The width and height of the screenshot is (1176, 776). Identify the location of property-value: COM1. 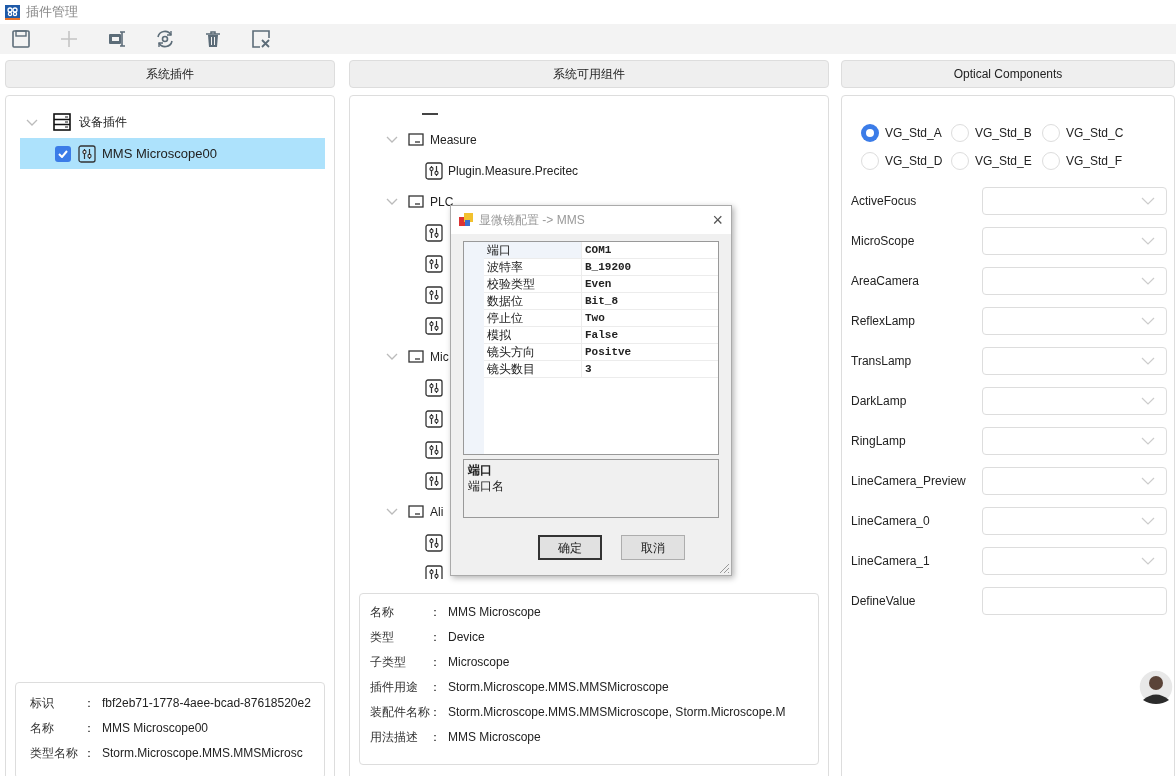
(650, 250).